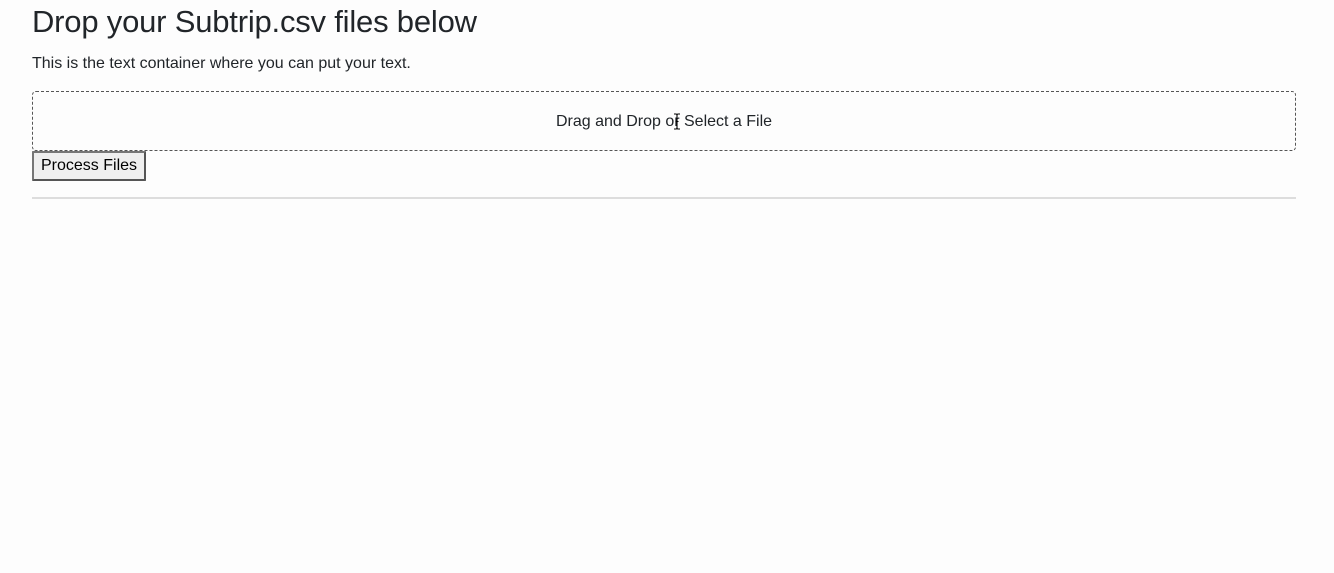 The width and height of the screenshot is (1334, 573). I want to click on page-title: Drop your Subtrip.csv files below, so click(254, 21).